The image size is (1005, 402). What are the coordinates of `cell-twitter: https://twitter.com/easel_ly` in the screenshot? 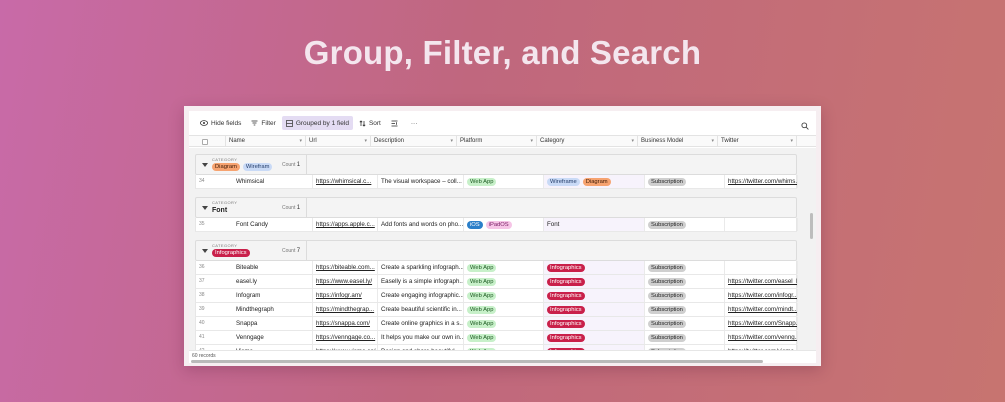 It's located at (761, 281).